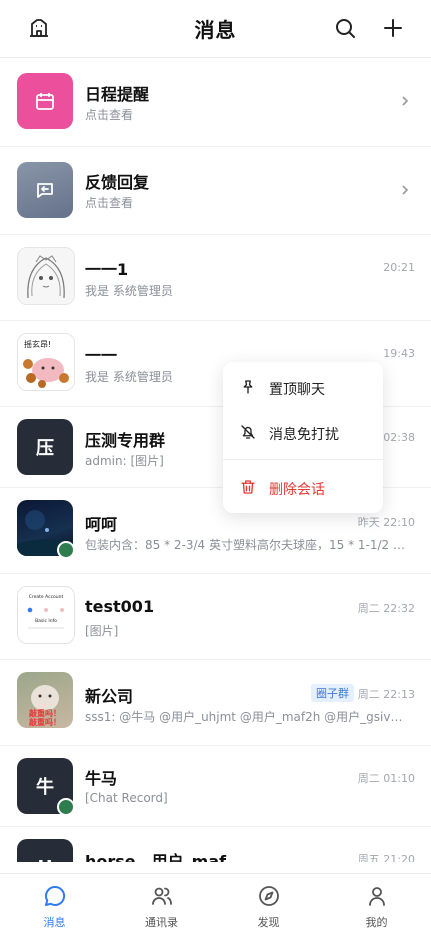  I want to click on list-item: 日程提醒 点击查看, so click(215, 102).